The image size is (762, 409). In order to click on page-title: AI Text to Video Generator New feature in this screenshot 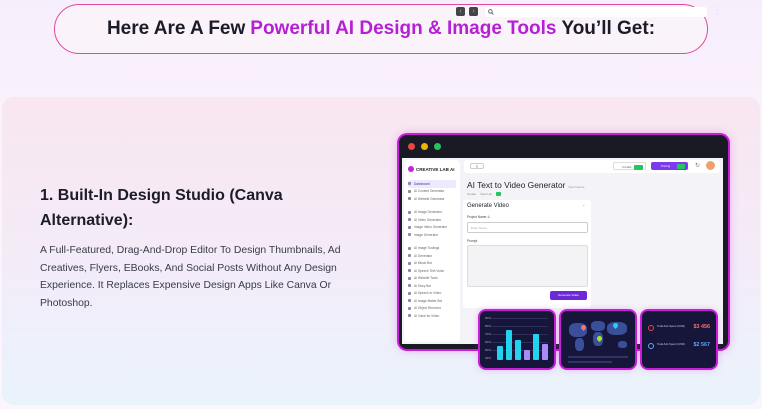, I will do `click(526, 185)`.